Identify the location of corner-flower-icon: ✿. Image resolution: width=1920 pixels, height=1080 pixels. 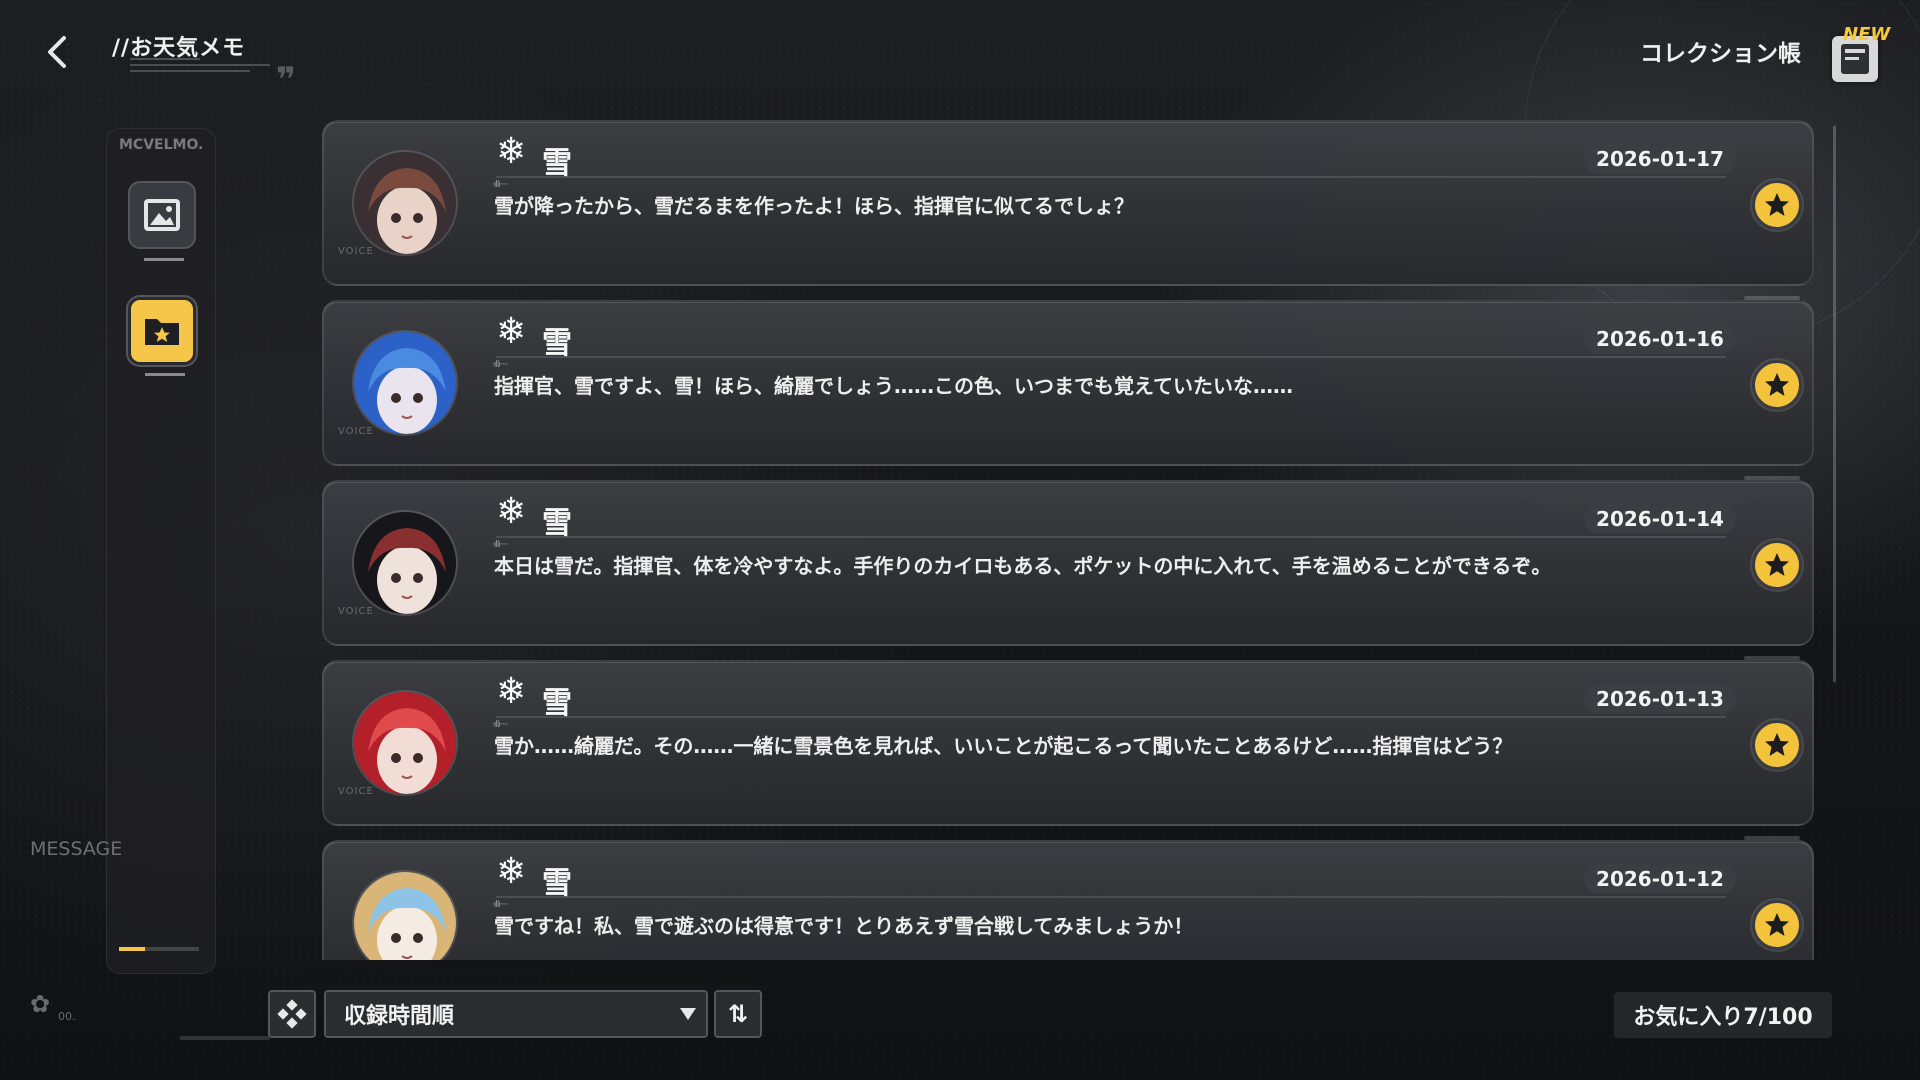
(40, 1004).